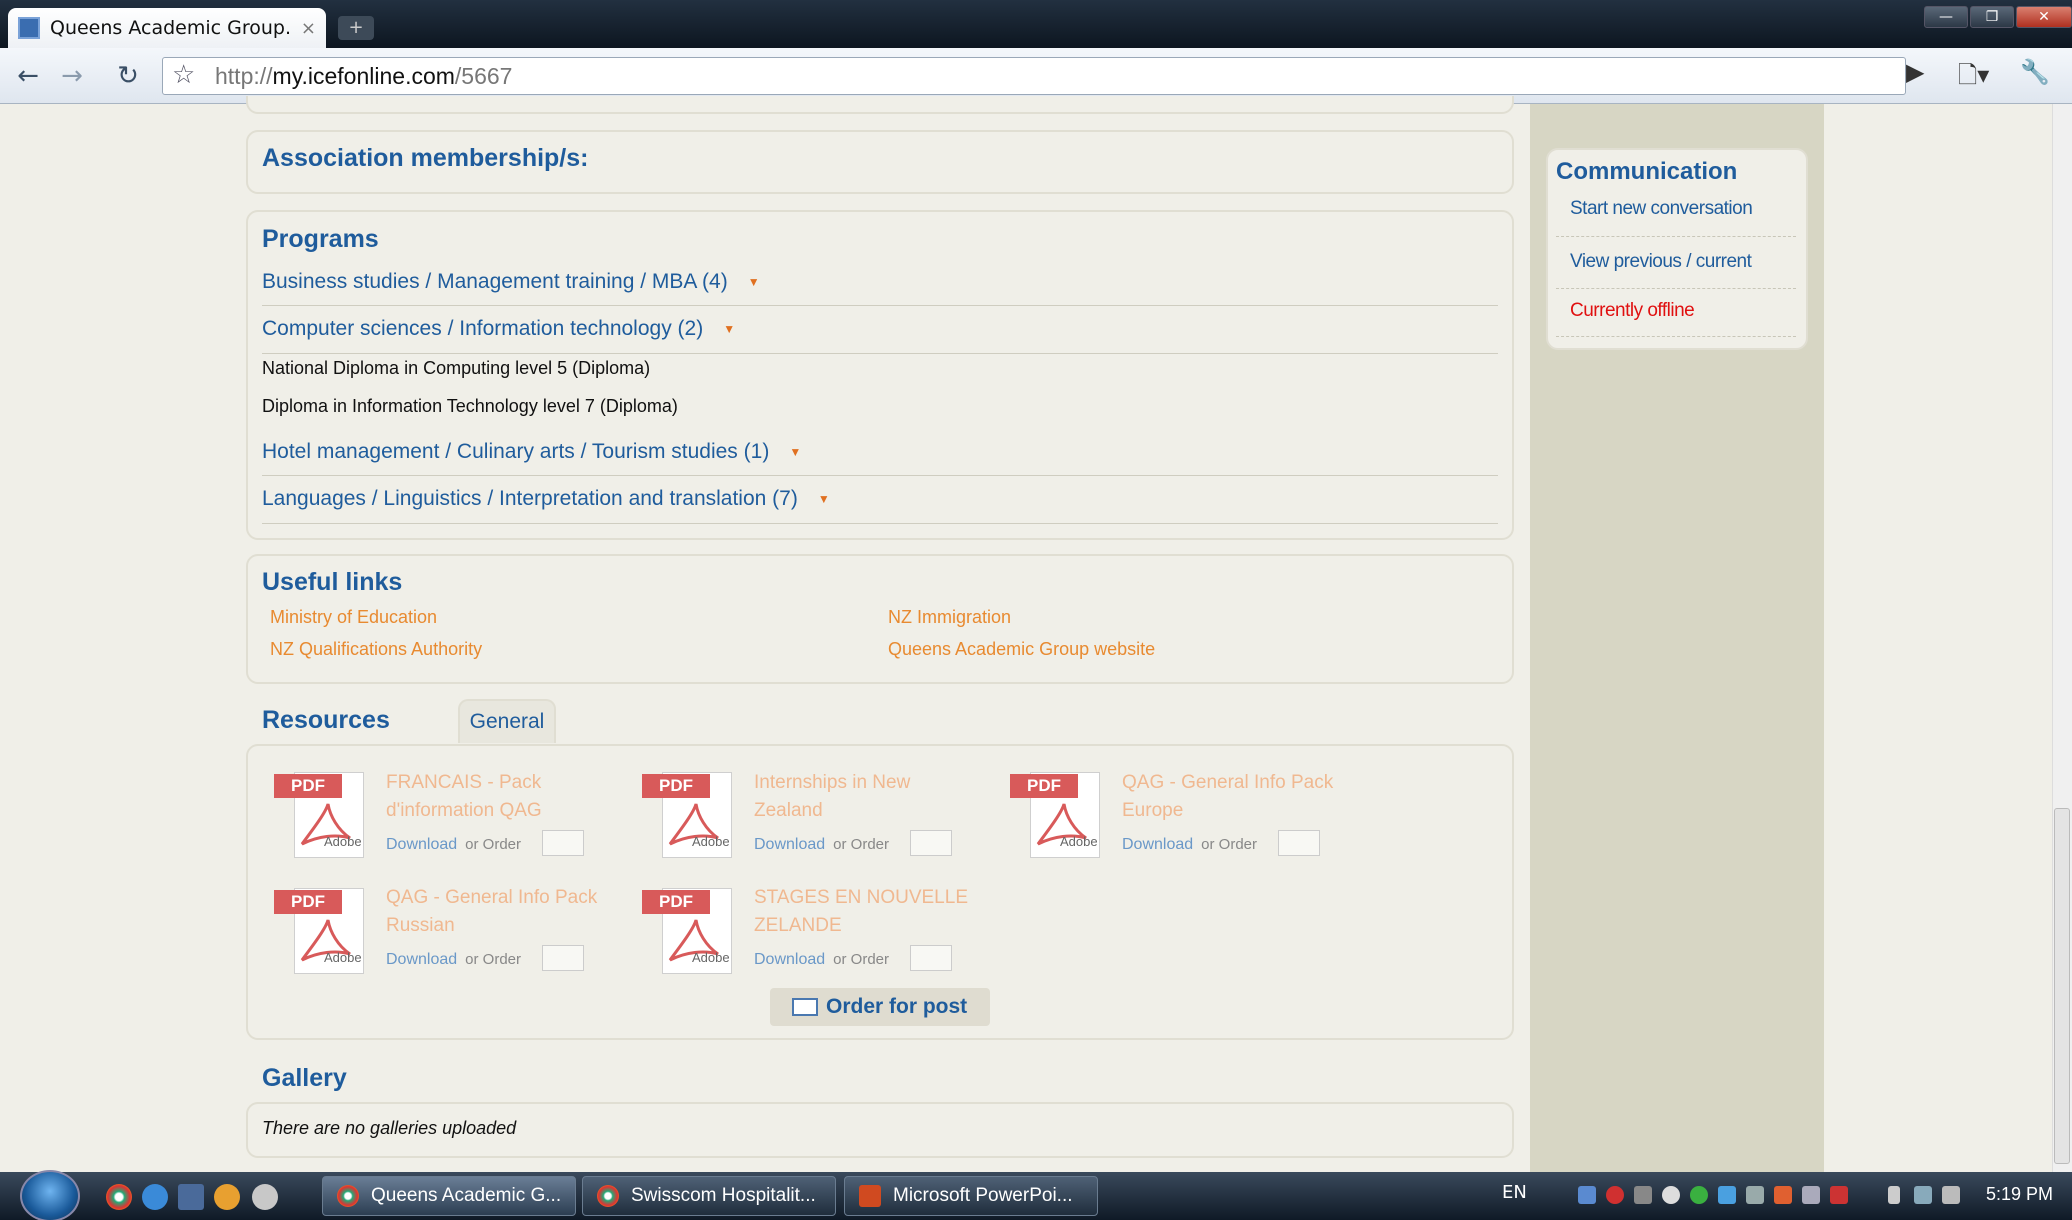 This screenshot has height=1220, width=2072. What do you see at coordinates (244, 76) in the screenshot?
I see `url-prefix: http://` at bounding box center [244, 76].